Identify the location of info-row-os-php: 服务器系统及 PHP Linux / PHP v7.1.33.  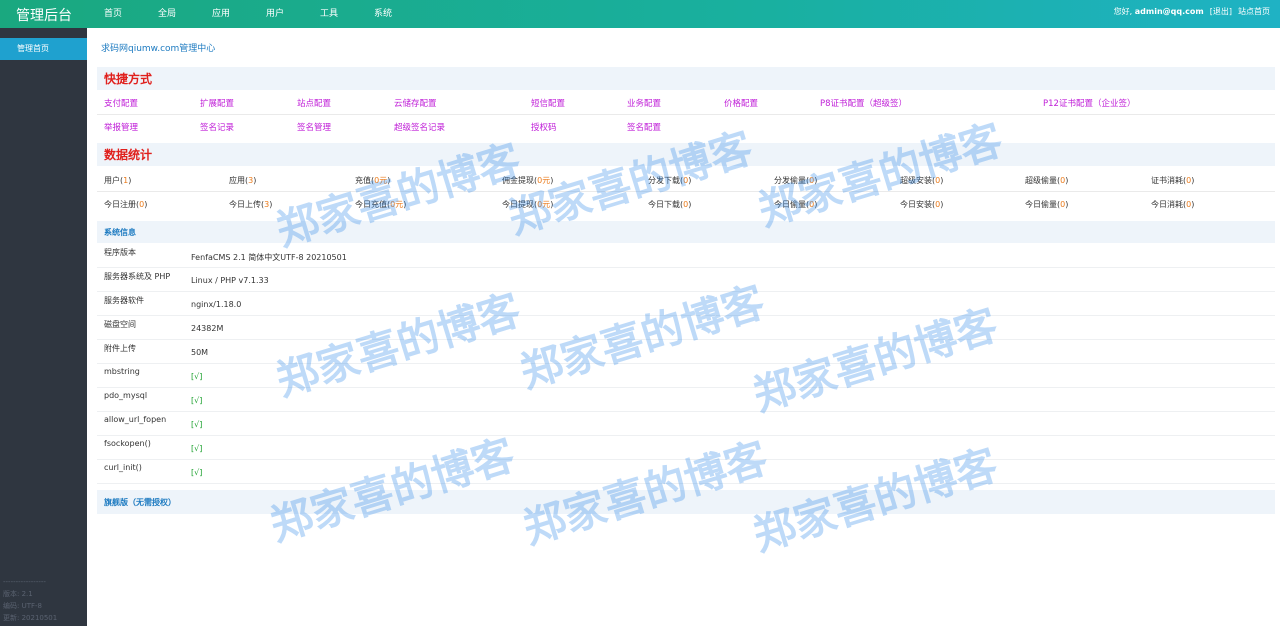
(686, 280).